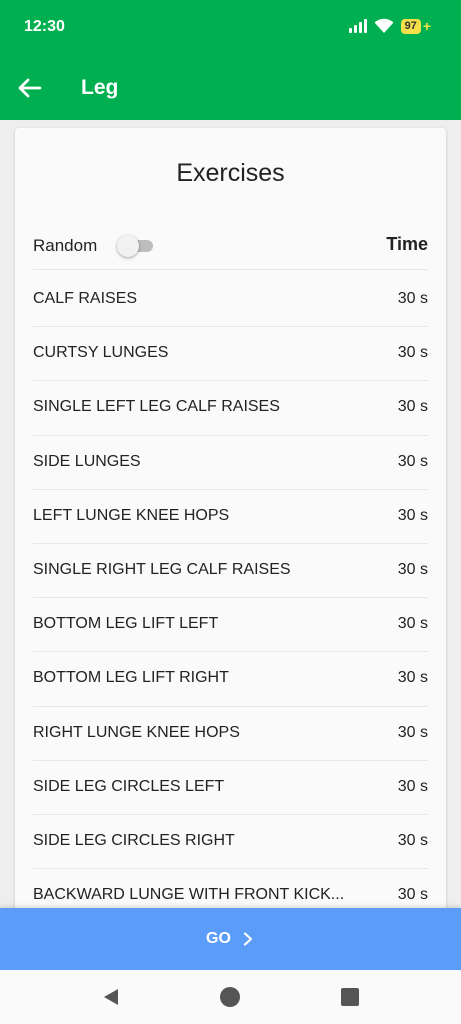 The width and height of the screenshot is (461, 1024). What do you see at coordinates (230, 679) in the screenshot?
I see `exercise-row: BOTTOM LEG LIFT RIGHT 30 s` at bounding box center [230, 679].